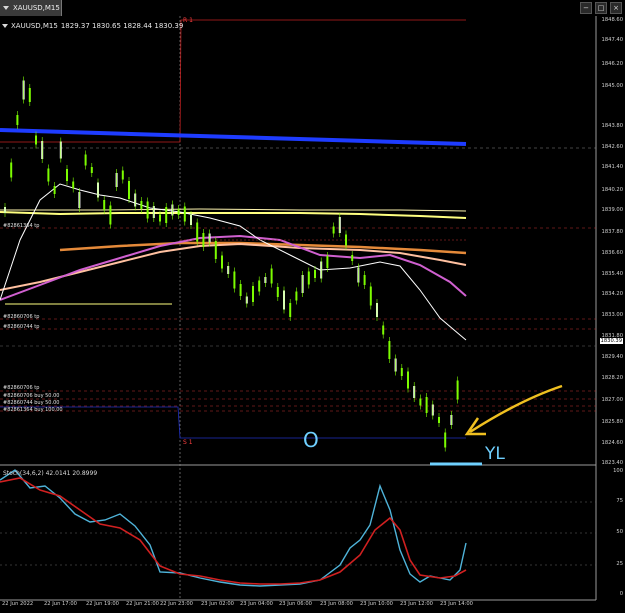  What do you see at coordinates (263, 248) in the screenshot?
I see `orange-ma` at bounding box center [263, 248].